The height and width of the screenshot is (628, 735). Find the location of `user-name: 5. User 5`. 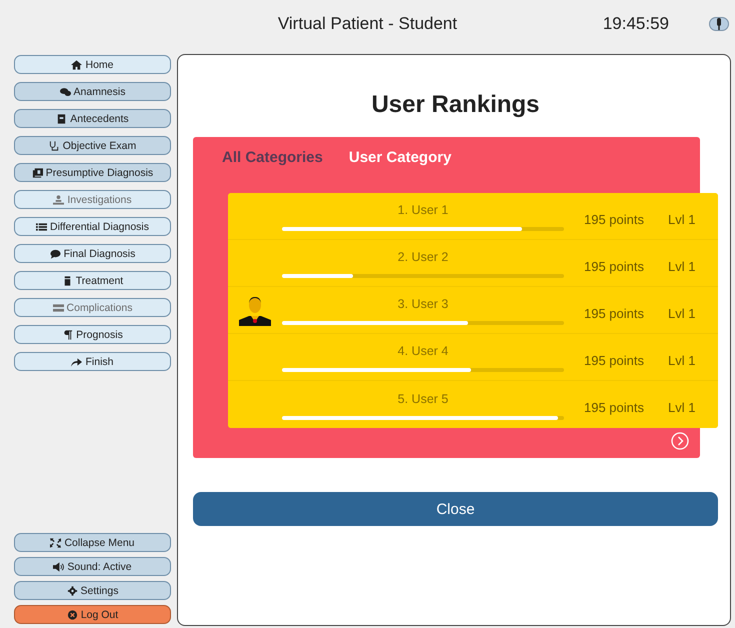

user-name: 5. User 5 is located at coordinates (423, 399).